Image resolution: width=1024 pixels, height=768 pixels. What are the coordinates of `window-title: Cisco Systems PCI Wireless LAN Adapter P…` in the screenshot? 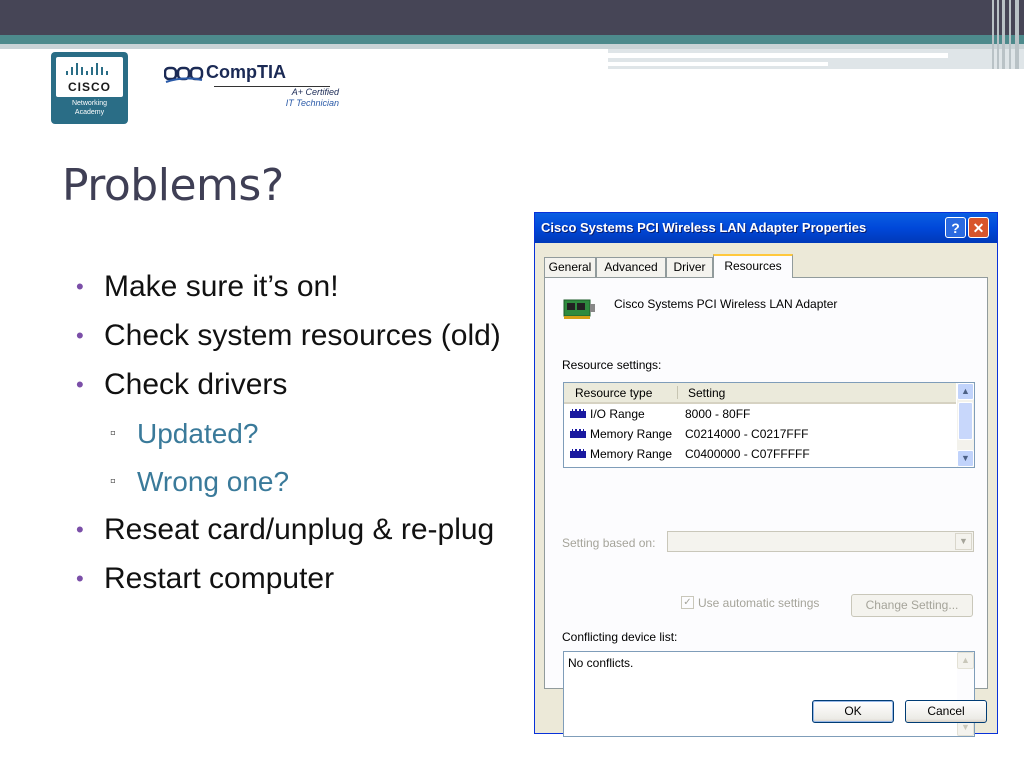 It's located at (704, 227).